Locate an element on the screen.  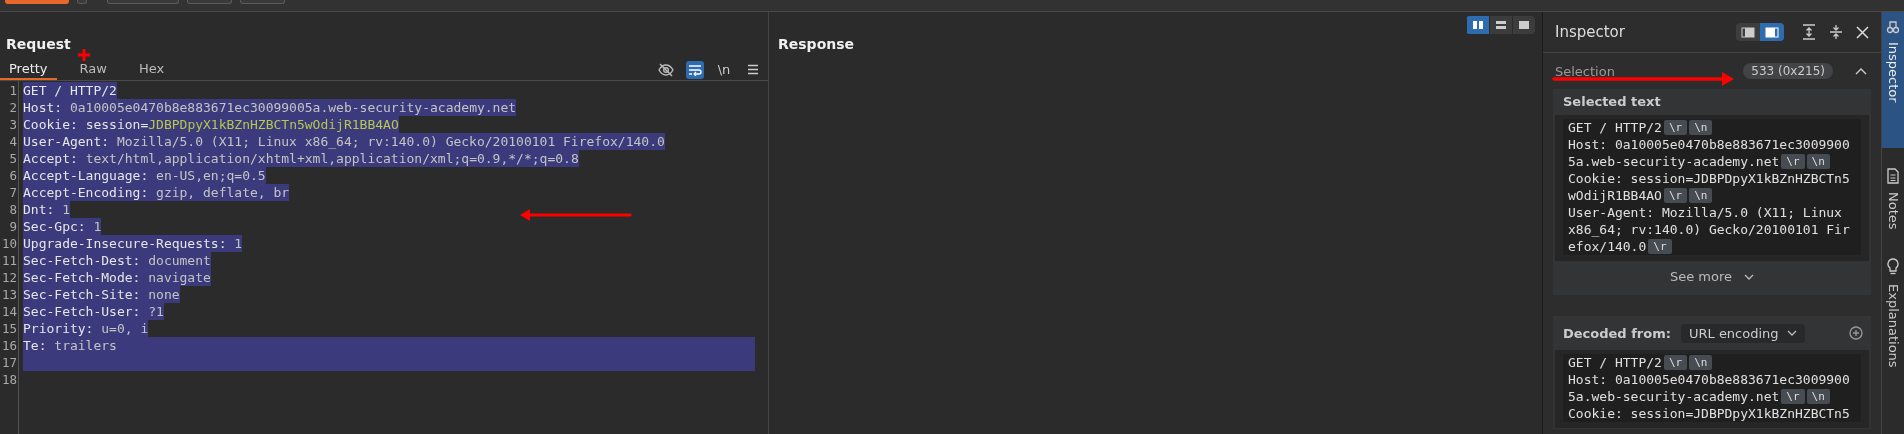
code-line: efox/140.0 is located at coordinates (1607, 246).